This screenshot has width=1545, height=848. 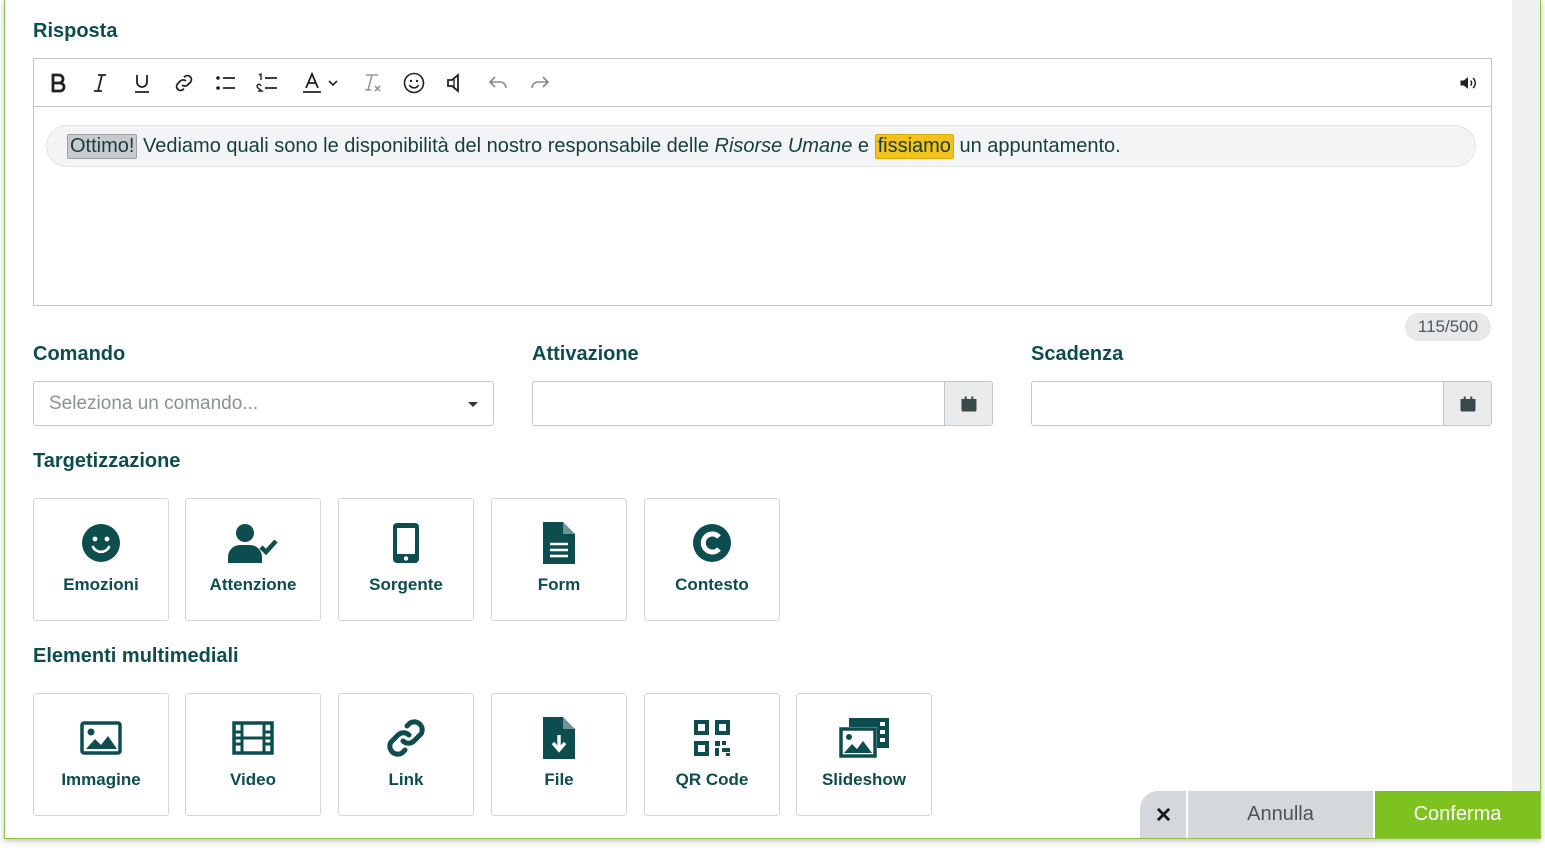 What do you see at coordinates (406, 779) in the screenshot?
I see `tile-label: Link` at bounding box center [406, 779].